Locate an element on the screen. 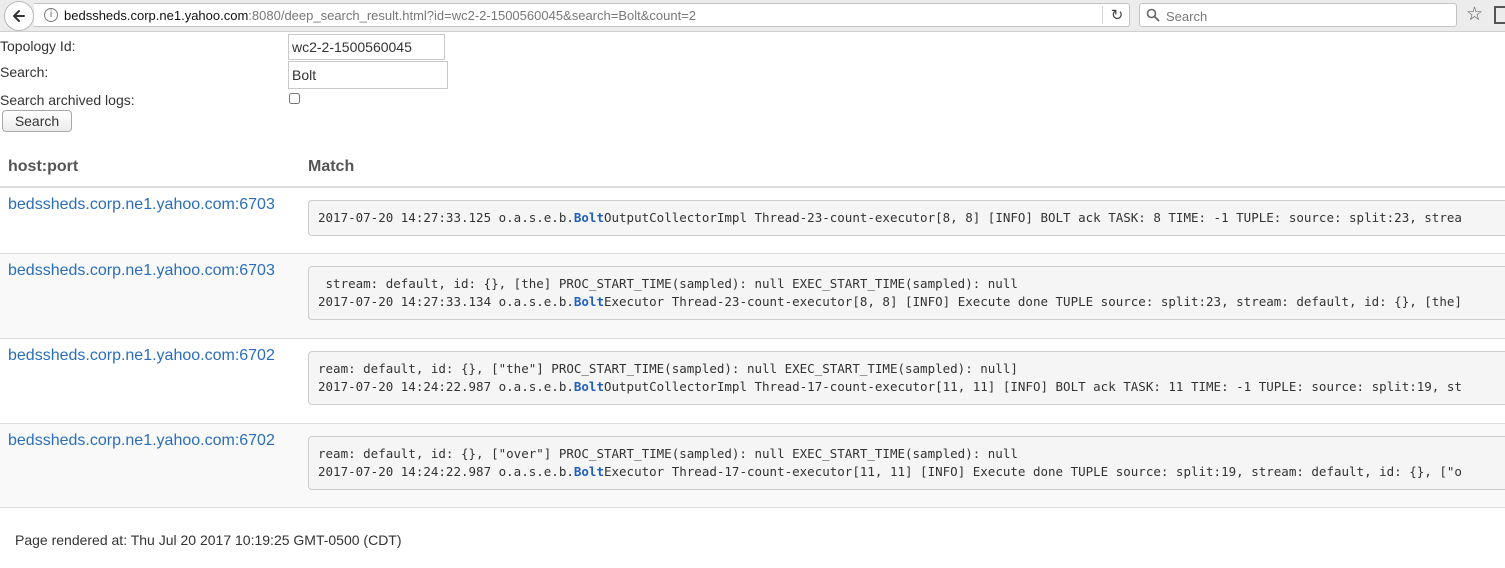 Image resolution: width=1505 pixels, height=568 pixels. search-archived-checkbox is located at coordinates (294, 98).